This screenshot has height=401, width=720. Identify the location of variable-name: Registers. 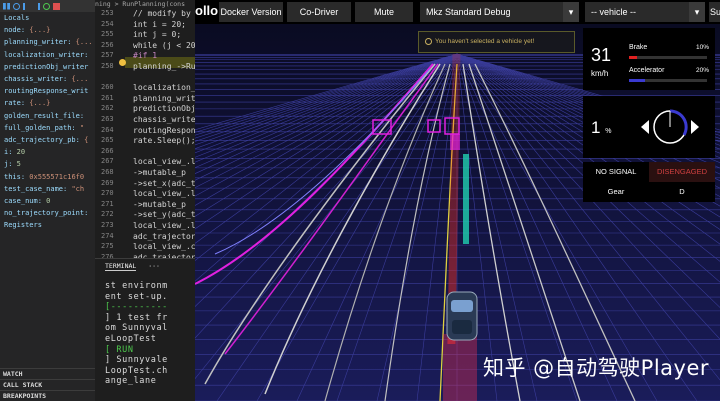
(23, 225).